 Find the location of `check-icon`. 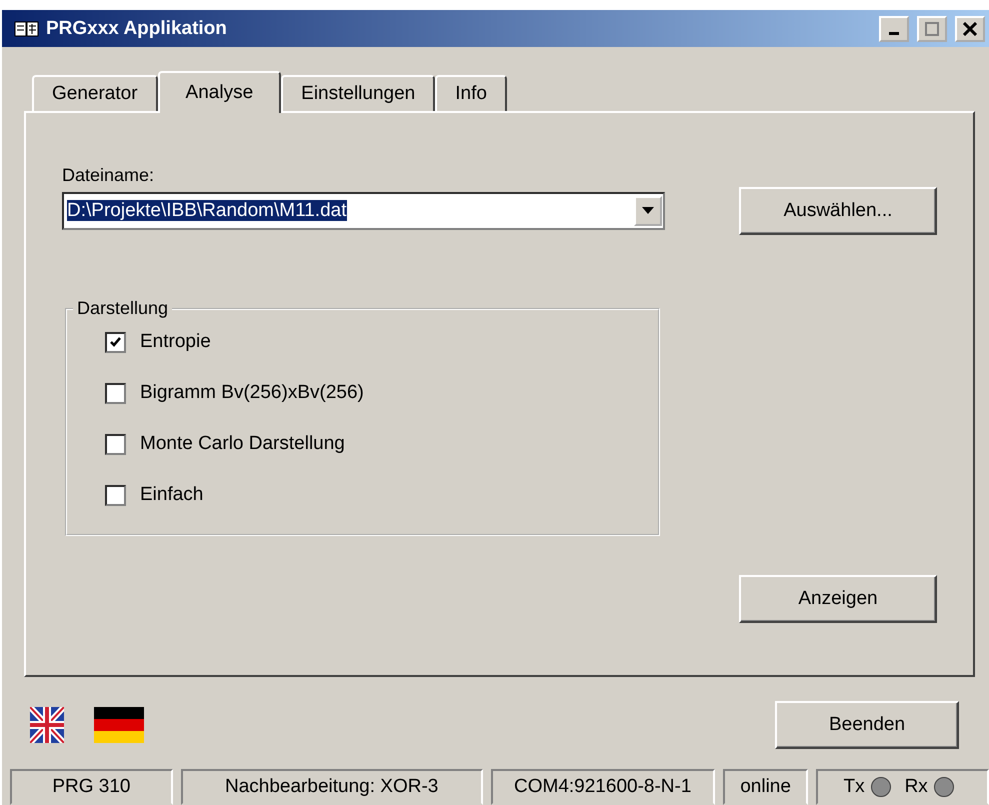

check-icon is located at coordinates (115, 342).